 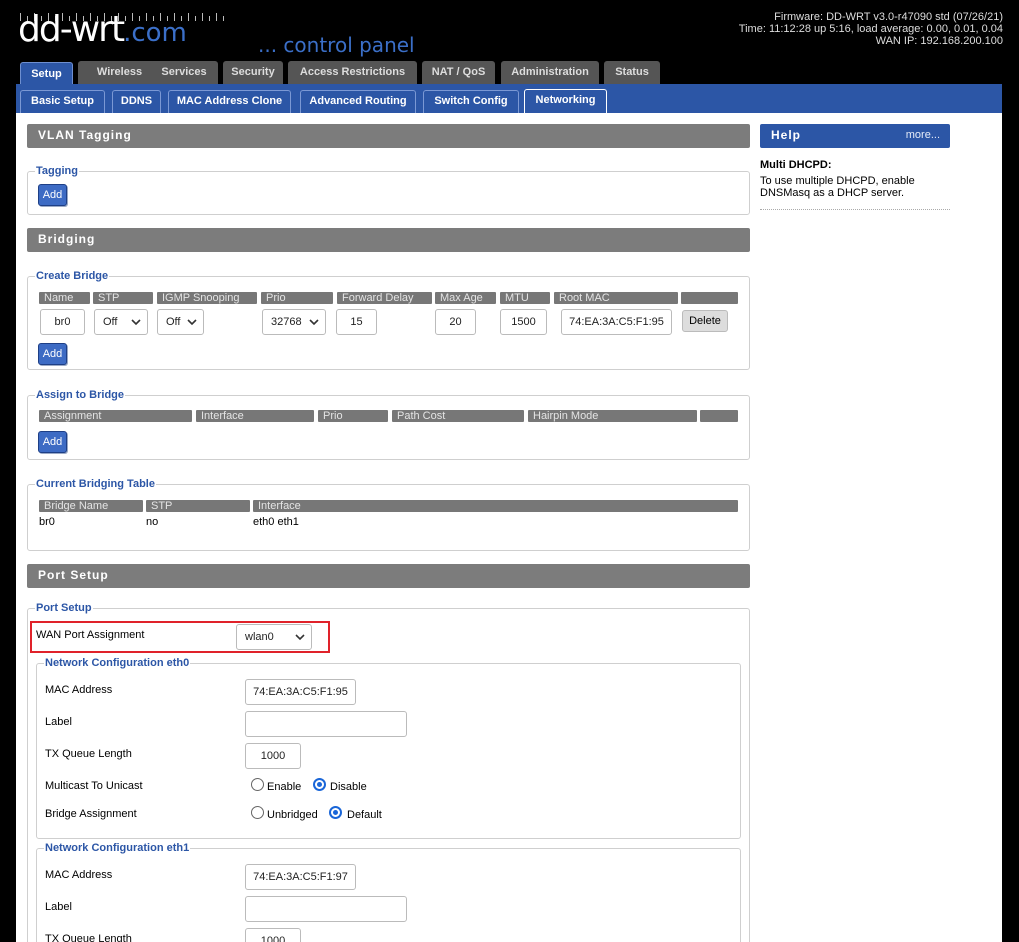 I want to click on col-forward-delay: Forward Delay, so click(x=384, y=298).